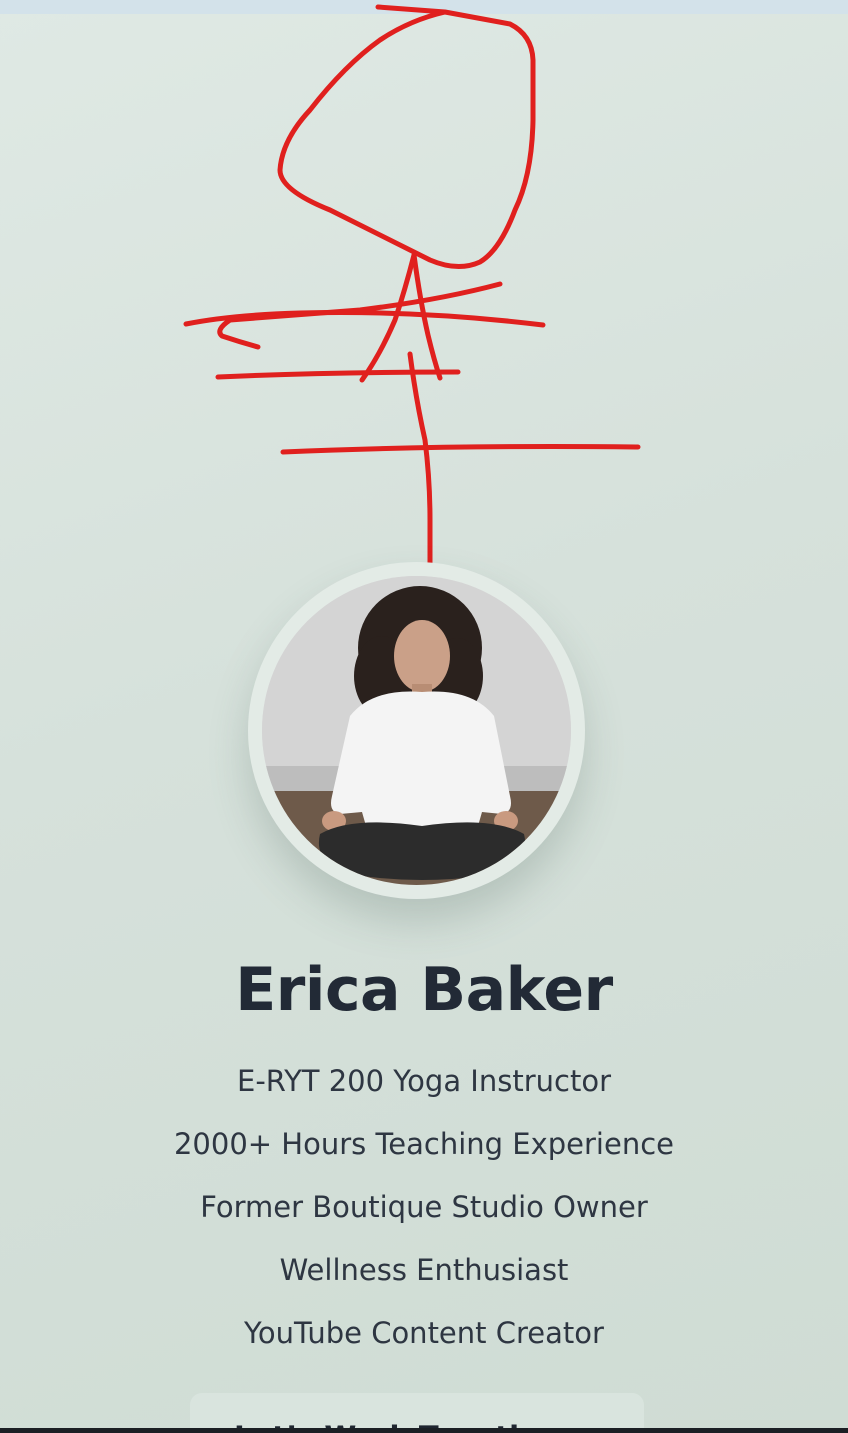 The height and width of the screenshot is (1433, 848). Describe the element at coordinates (424, 1333) in the screenshot. I see `credential-item: YouTube Content Creator` at that location.